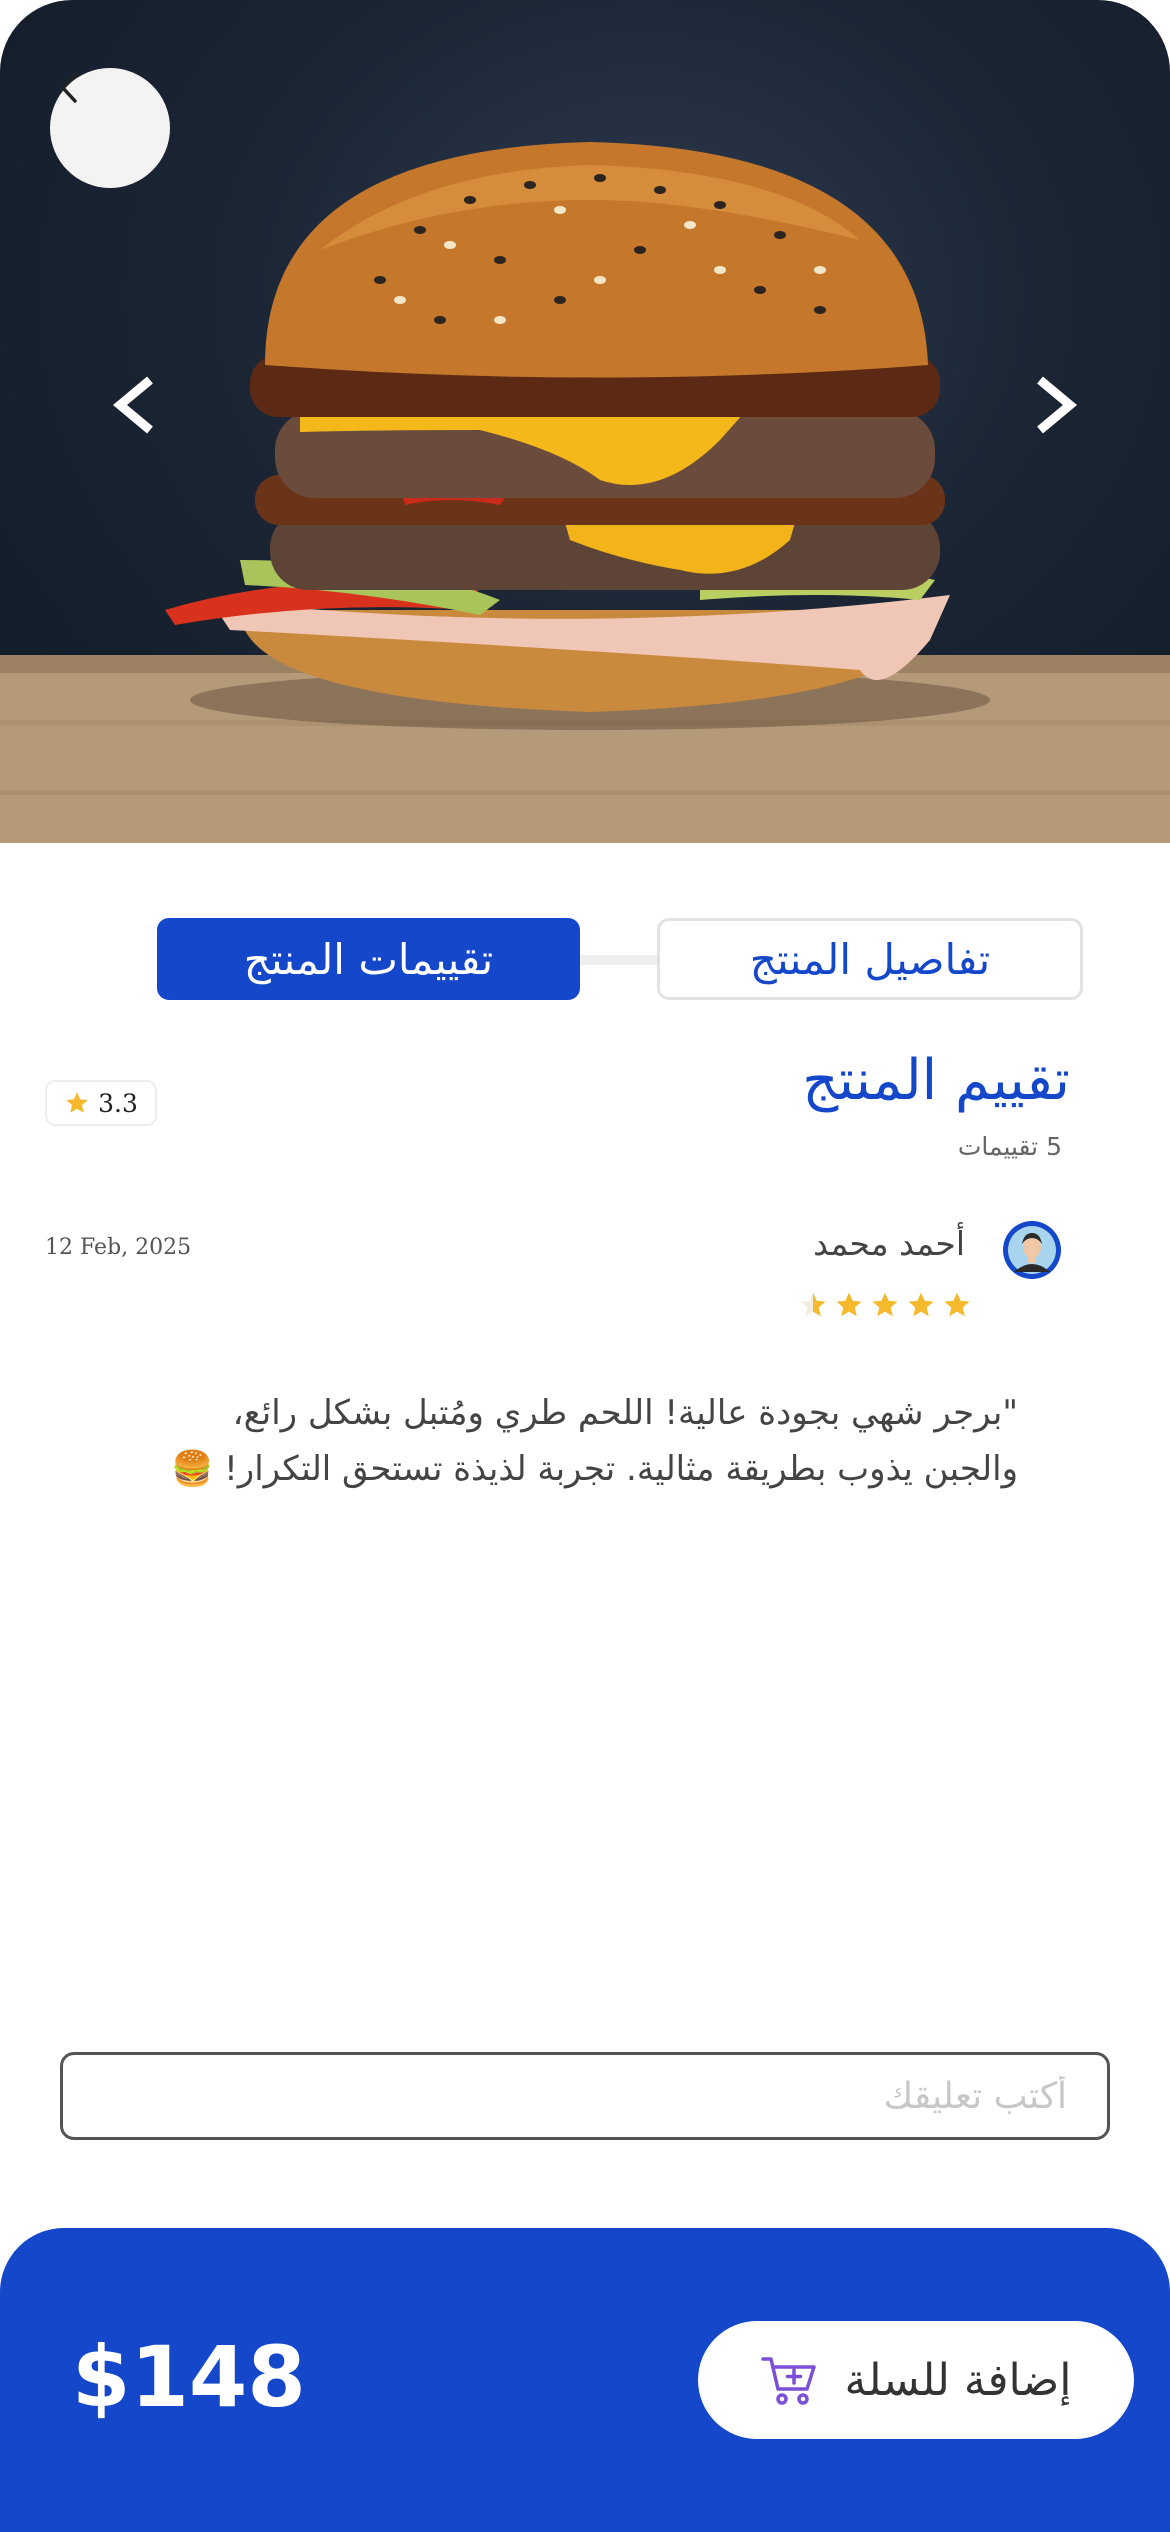 This screenshot has width=1170, height=2532. I want to click on tab-product-details: تفاصيل المنتج, so click(870, 959).